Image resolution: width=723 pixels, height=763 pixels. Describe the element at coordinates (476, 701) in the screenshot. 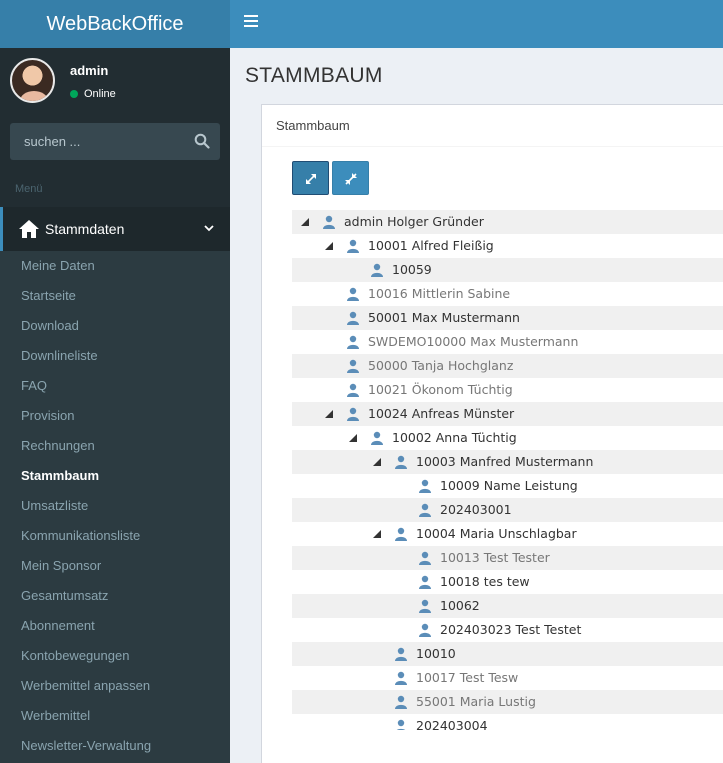

I see `tree-node-label: 55001 Maria Lustig` at that location.